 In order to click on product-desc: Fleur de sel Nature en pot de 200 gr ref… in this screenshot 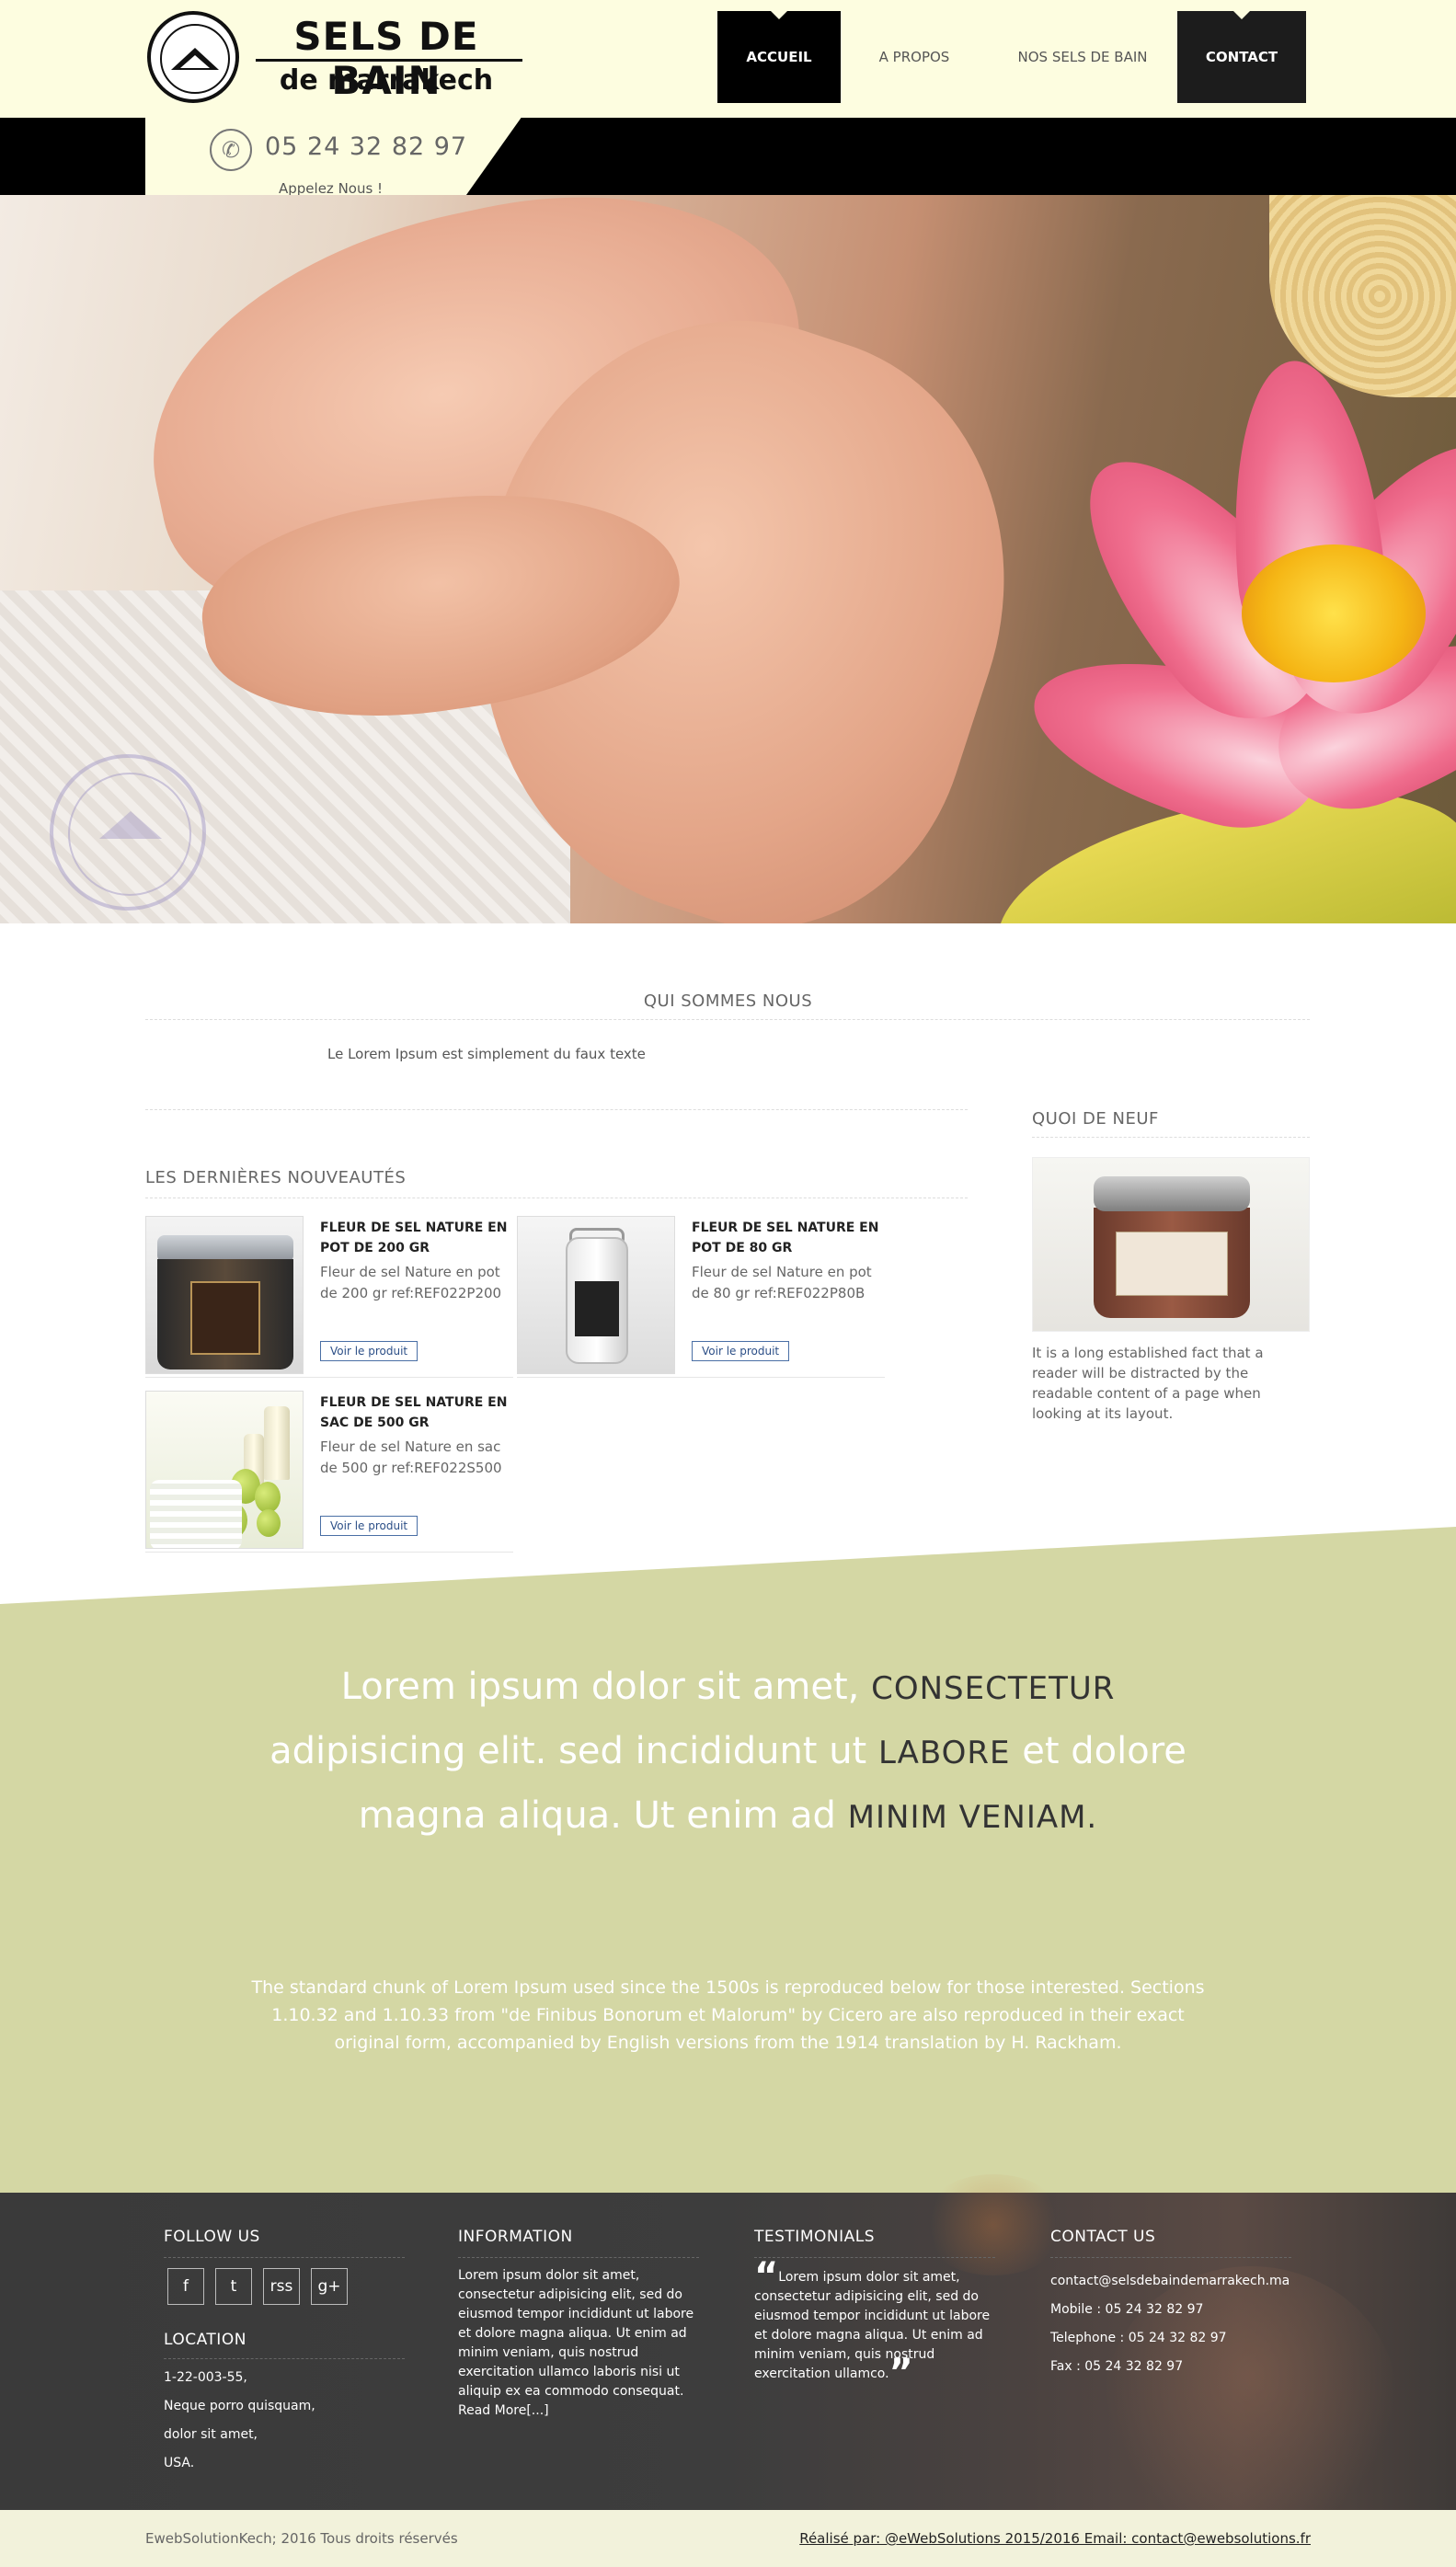, I will do `click(411, 1282)`.